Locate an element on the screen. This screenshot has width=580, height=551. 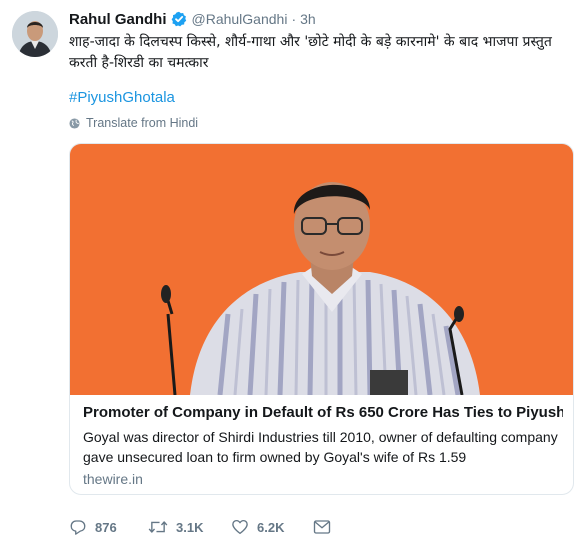
reply-count: 876 is located at coordinates (106, 527).